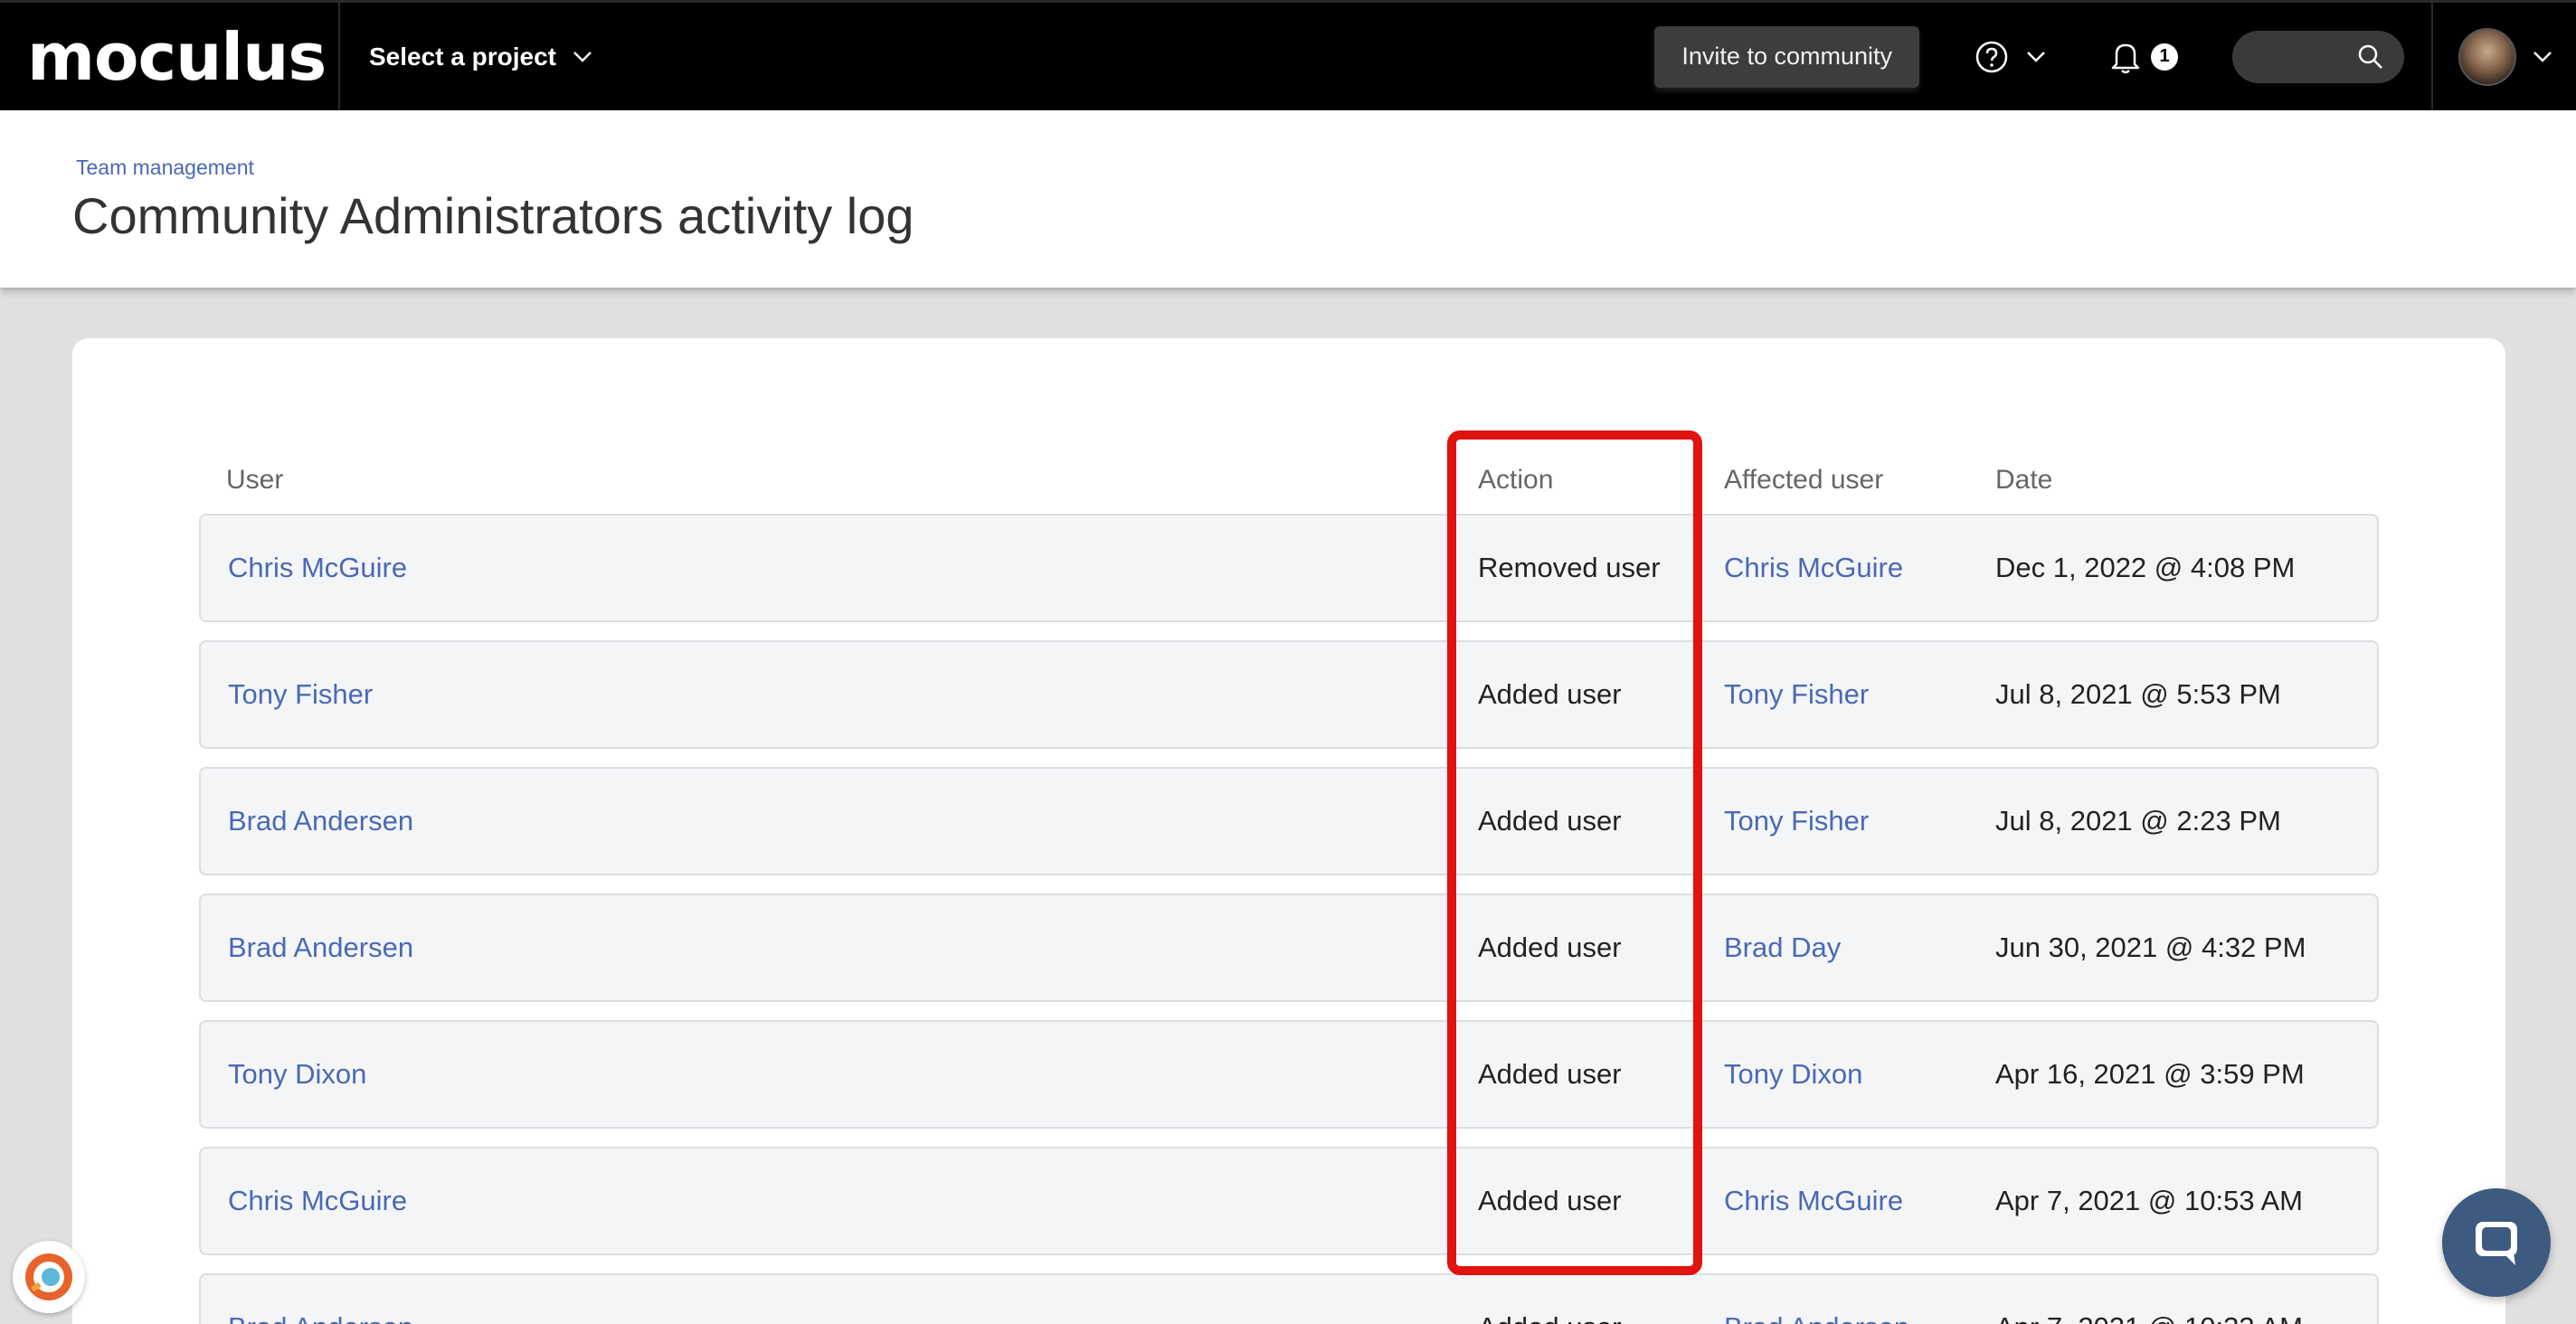 This screenshot has height=1324, width=2576. I want to click on avatar, so click(2487, 56).